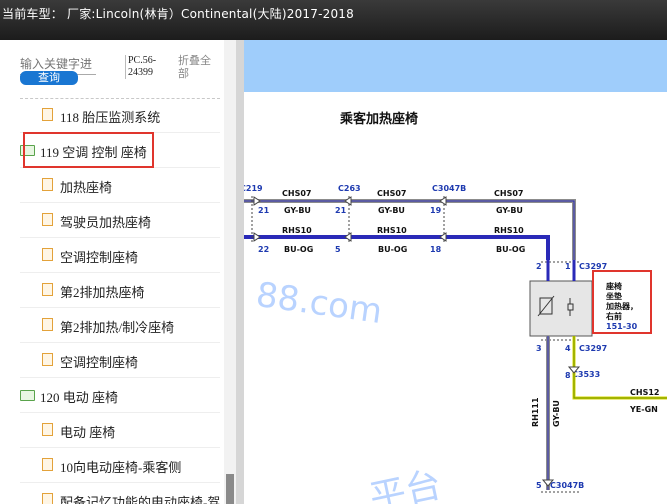 This screenshot has width=667, height=504. What do you see at coordinates (102, 292) in the screenshot?
I see `tree-item-label: 第2排加热座椅` at bounding box center [102, 292].